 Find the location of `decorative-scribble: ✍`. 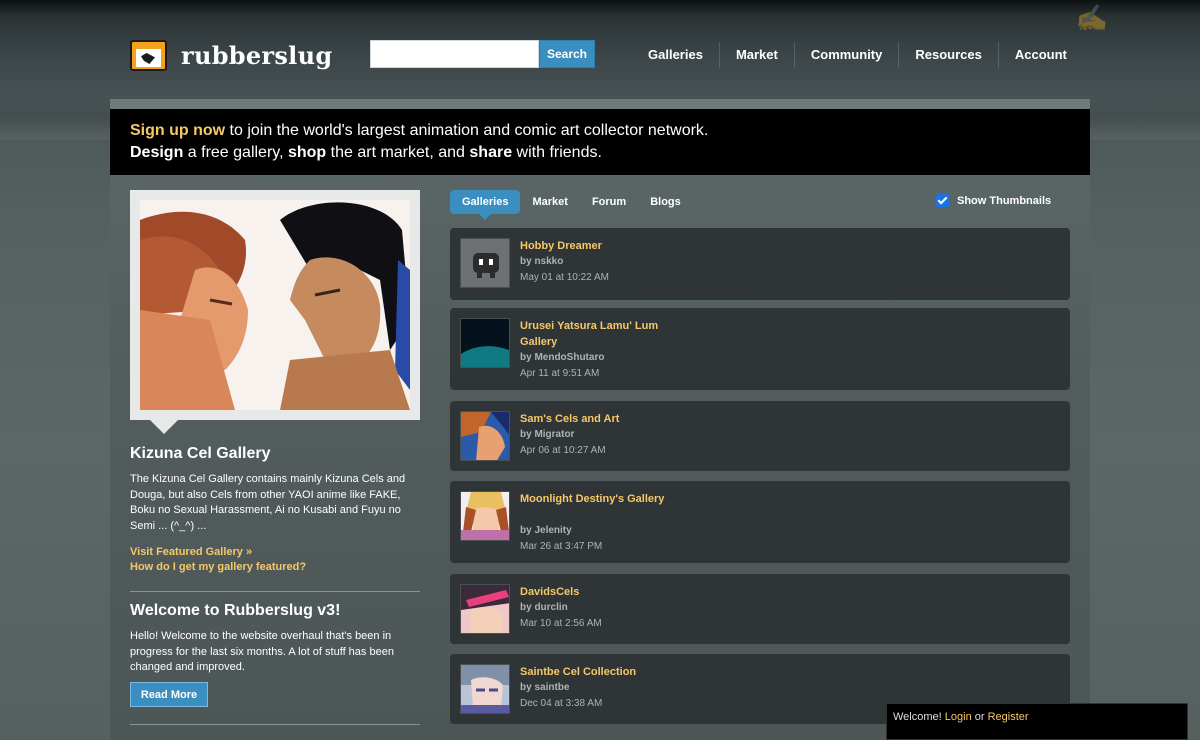

decorative-scribble: ✍ is located at coordinates (1092, 19).